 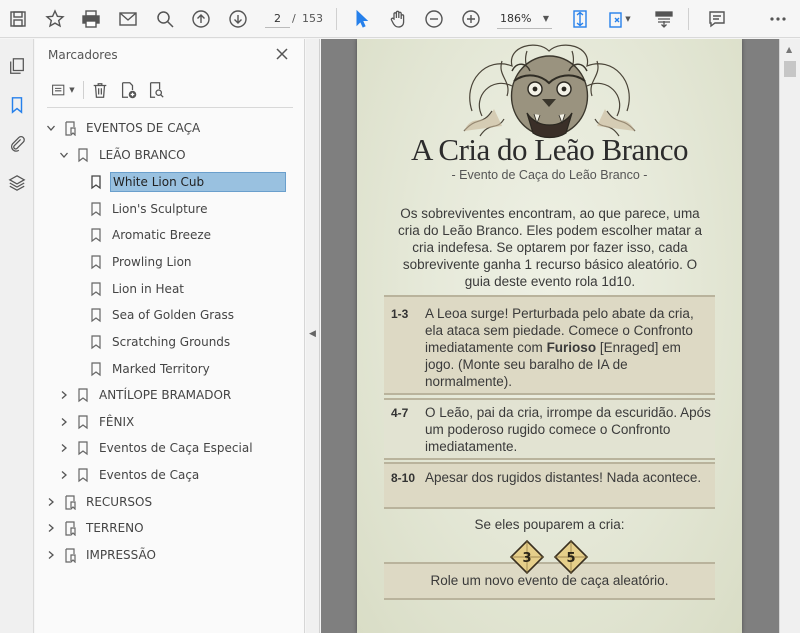 I want to click on bookmark-node: EVENTOS DE CAÇA, so click(x=123, y=128).